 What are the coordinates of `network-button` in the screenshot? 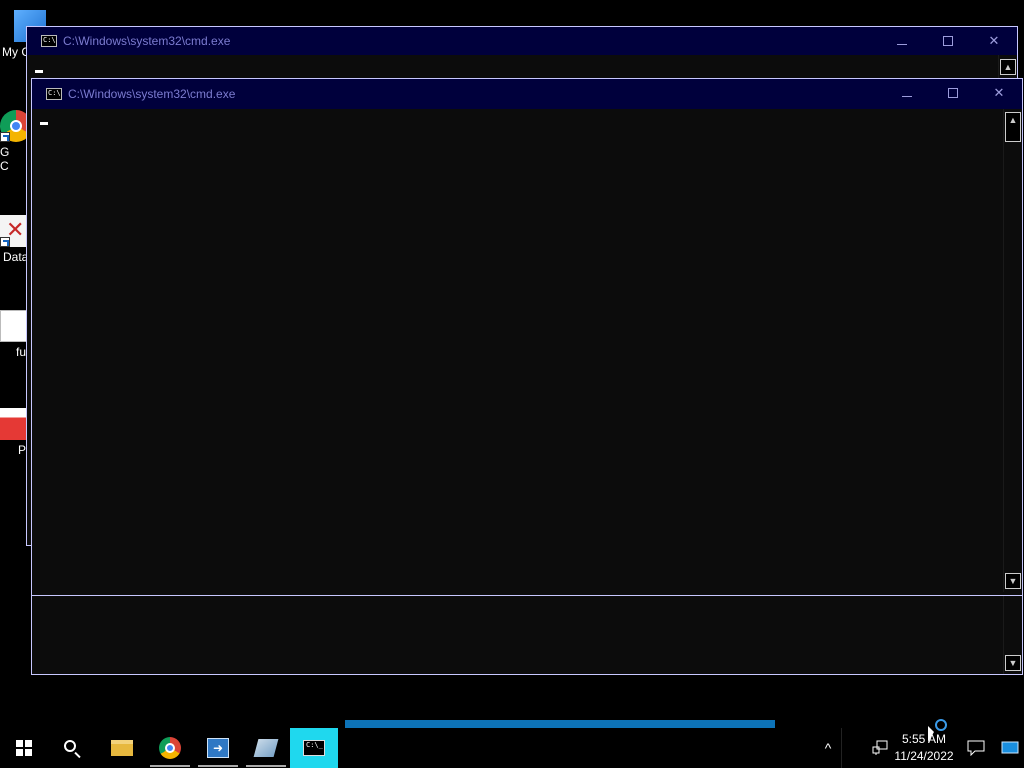 It's located at (880, 748).